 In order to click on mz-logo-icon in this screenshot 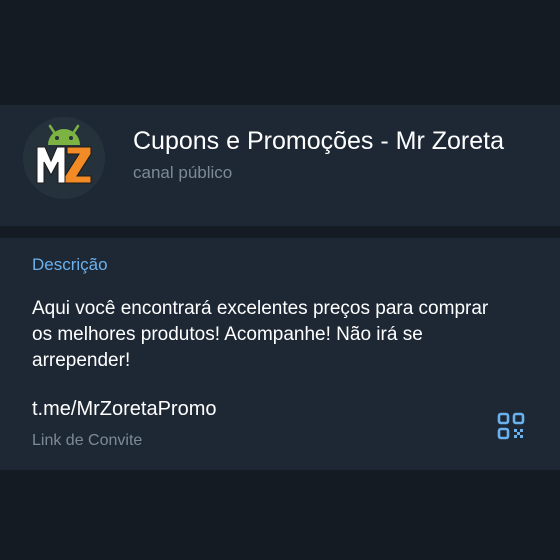, I will do `click(64, 158)`.